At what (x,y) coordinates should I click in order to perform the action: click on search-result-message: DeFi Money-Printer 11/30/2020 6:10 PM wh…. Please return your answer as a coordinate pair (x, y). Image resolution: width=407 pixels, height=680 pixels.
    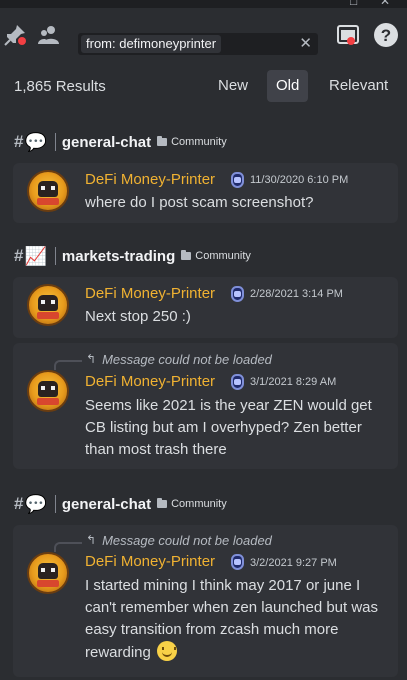
    Looking at the image, I should click on (205, 193).